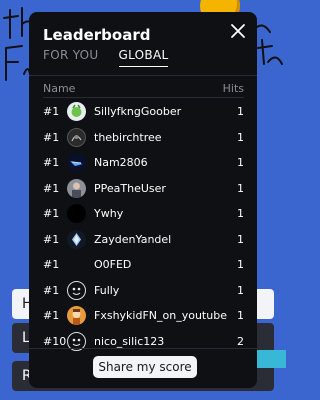 Image resolution: width=320 pixels, height=400 pixels. What do you see at coordinates (143, 57) in the screenshot?
I see `tab-global: GLOBAL` at bounding box center [143, 57].